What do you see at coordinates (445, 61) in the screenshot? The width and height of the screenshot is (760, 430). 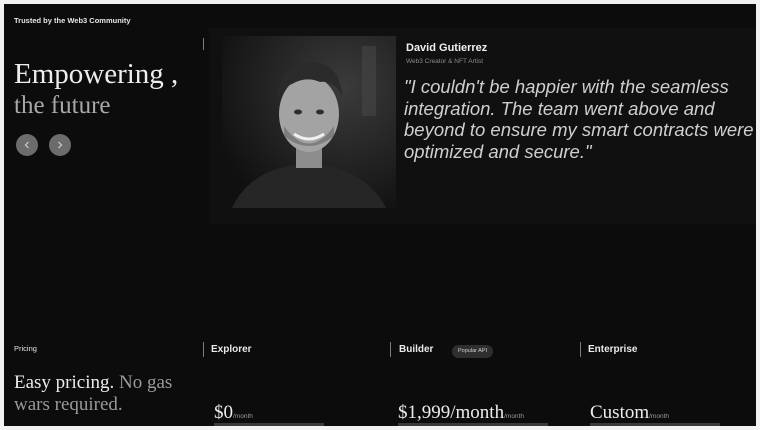 I see `author-role: Web3 Creator & NFT Artist` at bounding box center [445, 61].